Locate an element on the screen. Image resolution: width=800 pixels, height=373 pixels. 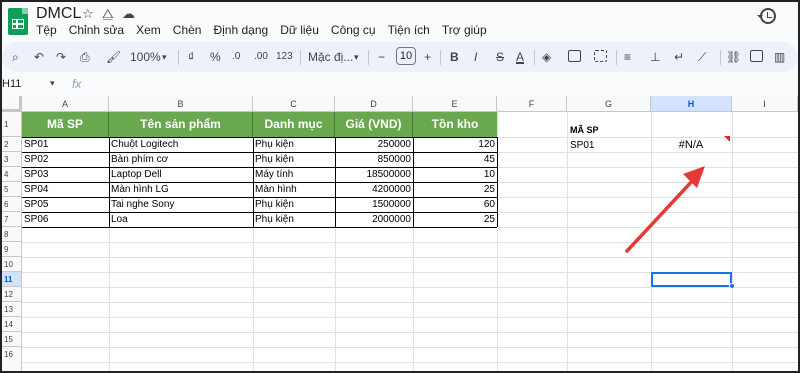
lookup-result-cell: #N/A is located at coordinates (691, 145).